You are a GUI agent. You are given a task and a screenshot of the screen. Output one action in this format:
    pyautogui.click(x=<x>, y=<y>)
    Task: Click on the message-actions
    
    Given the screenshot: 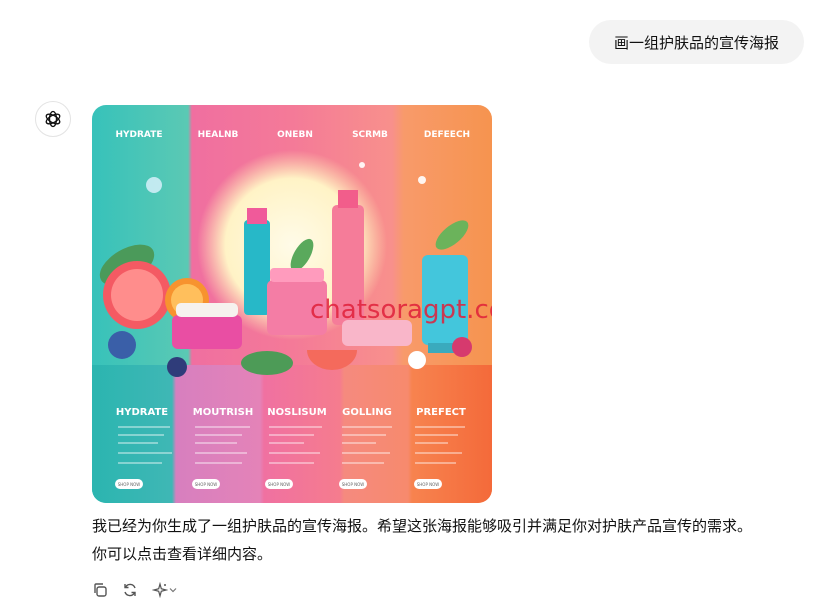 What is the action you would take?
    pyautogui.click(x=135, y=590)
    